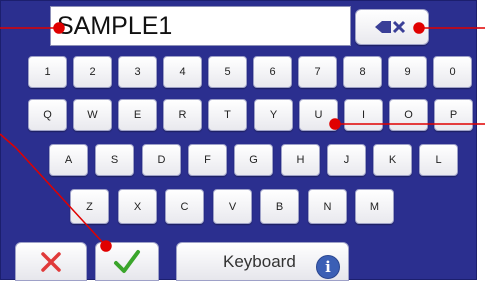 The width and height of the screenshot is (485, 281). I want to click on key-label: E, so click(137, 115).